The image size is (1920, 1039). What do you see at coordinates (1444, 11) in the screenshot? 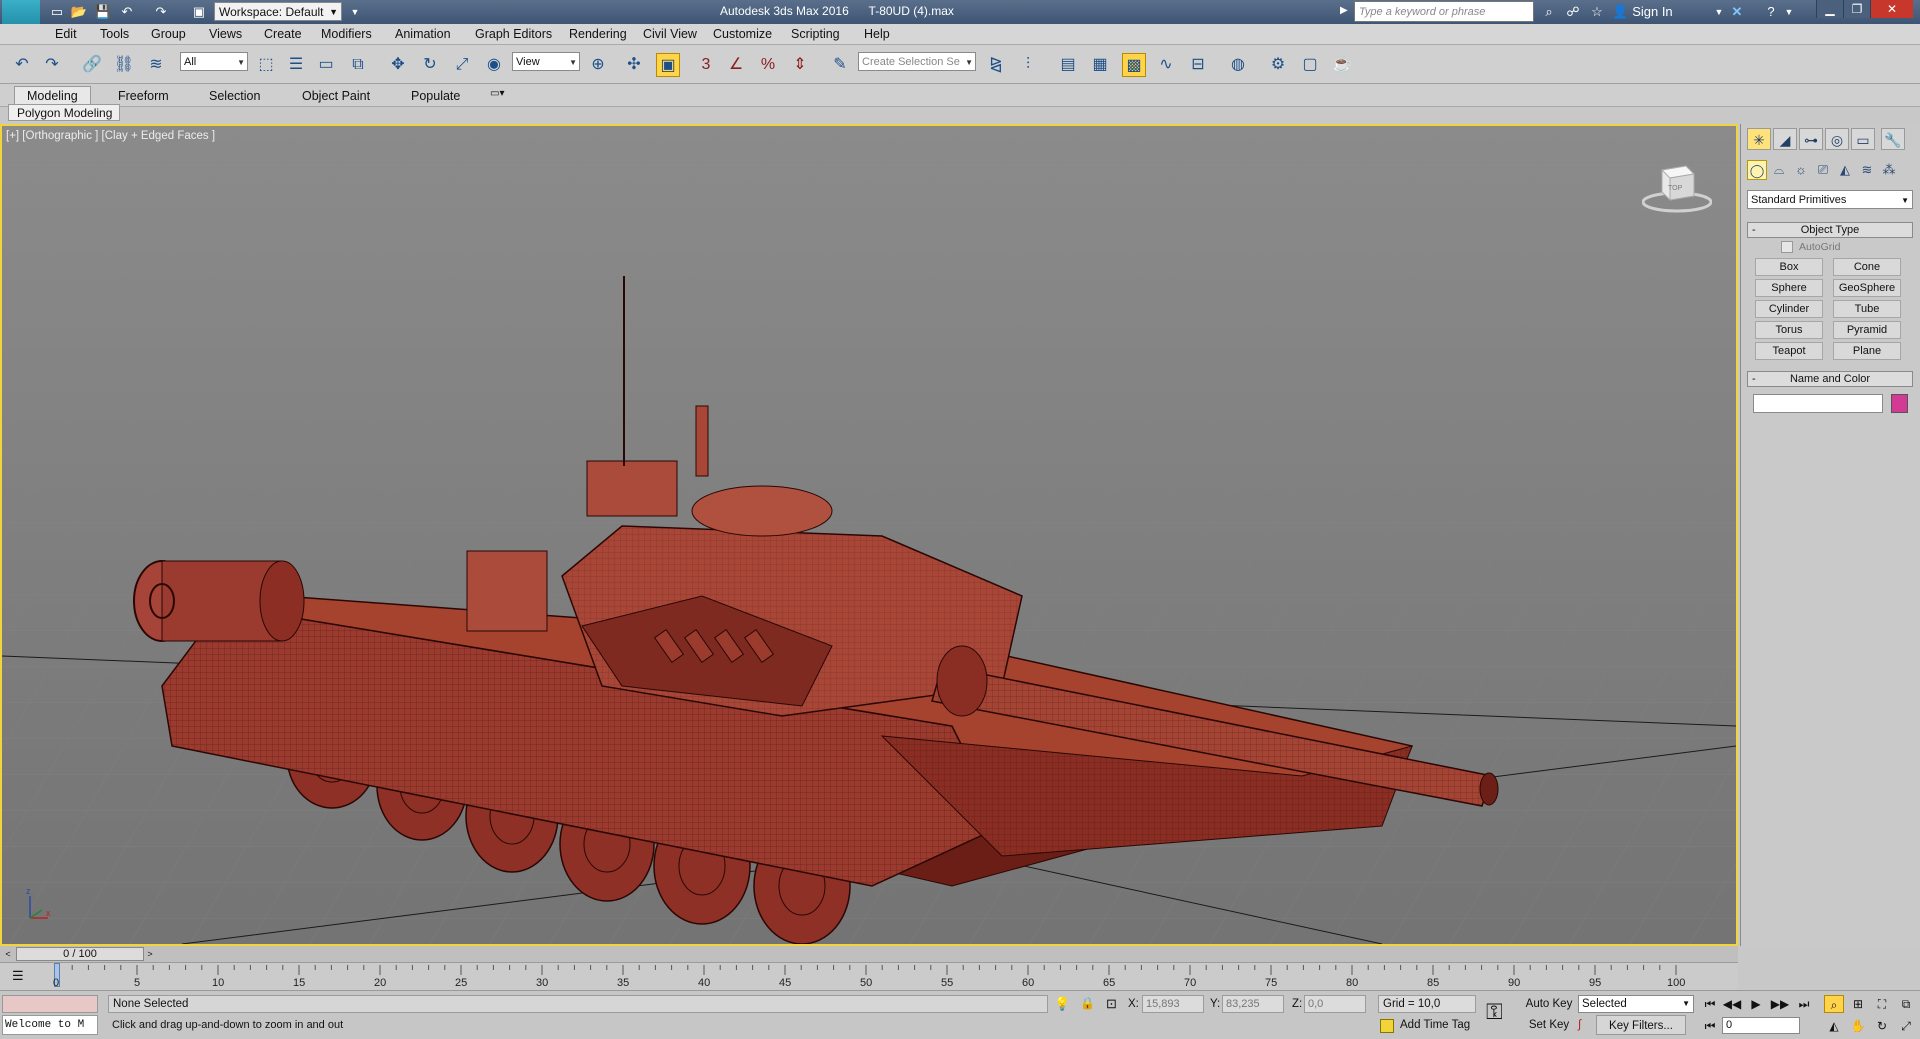
I see `search-input: Type a keyword or phrase` at bounding box center [1444, 11].